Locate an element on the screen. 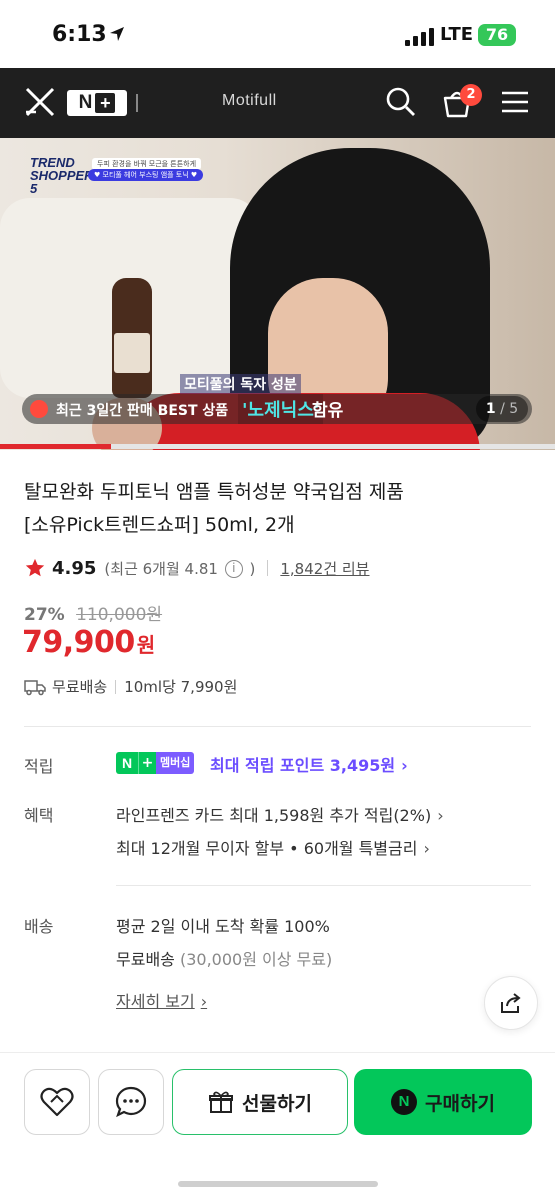 The width and height of the screenshot is (555, 1200). product-title-line-1: 탈모완화 두피토닉 앰플 특허성분 약국입점 제품 is located at coordinates (214, 492).